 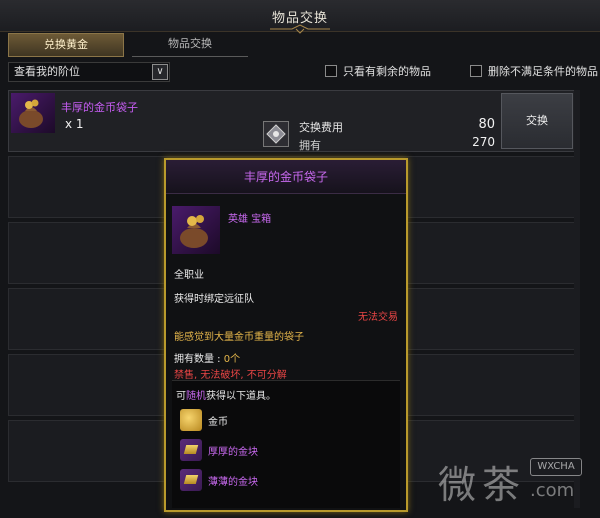 What do you see at coordinates (286, 444) in the screenshot?
I see `reward-box: 可随机获得以下道具。 金币 厚厚的金块 薄薄的金块` at bounding box center [286, 444].